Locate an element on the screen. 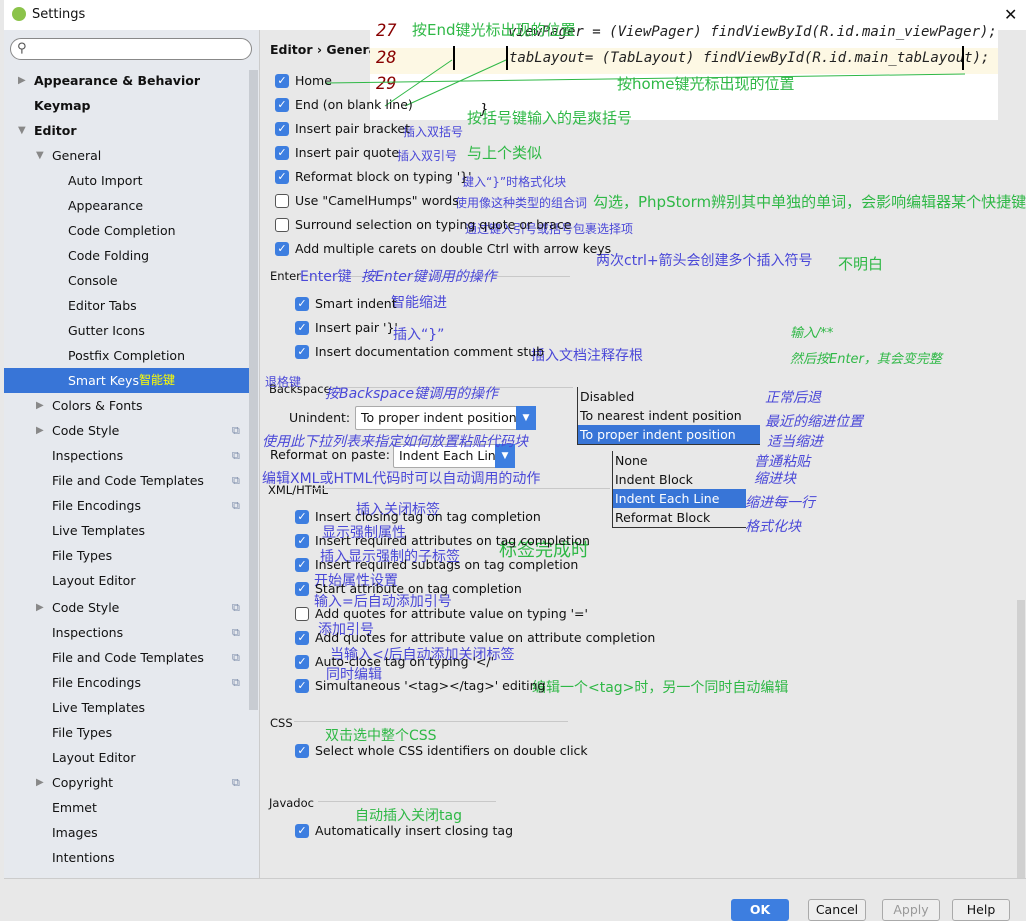  annotation: 缩进块 is located at coordinates (775, 479).